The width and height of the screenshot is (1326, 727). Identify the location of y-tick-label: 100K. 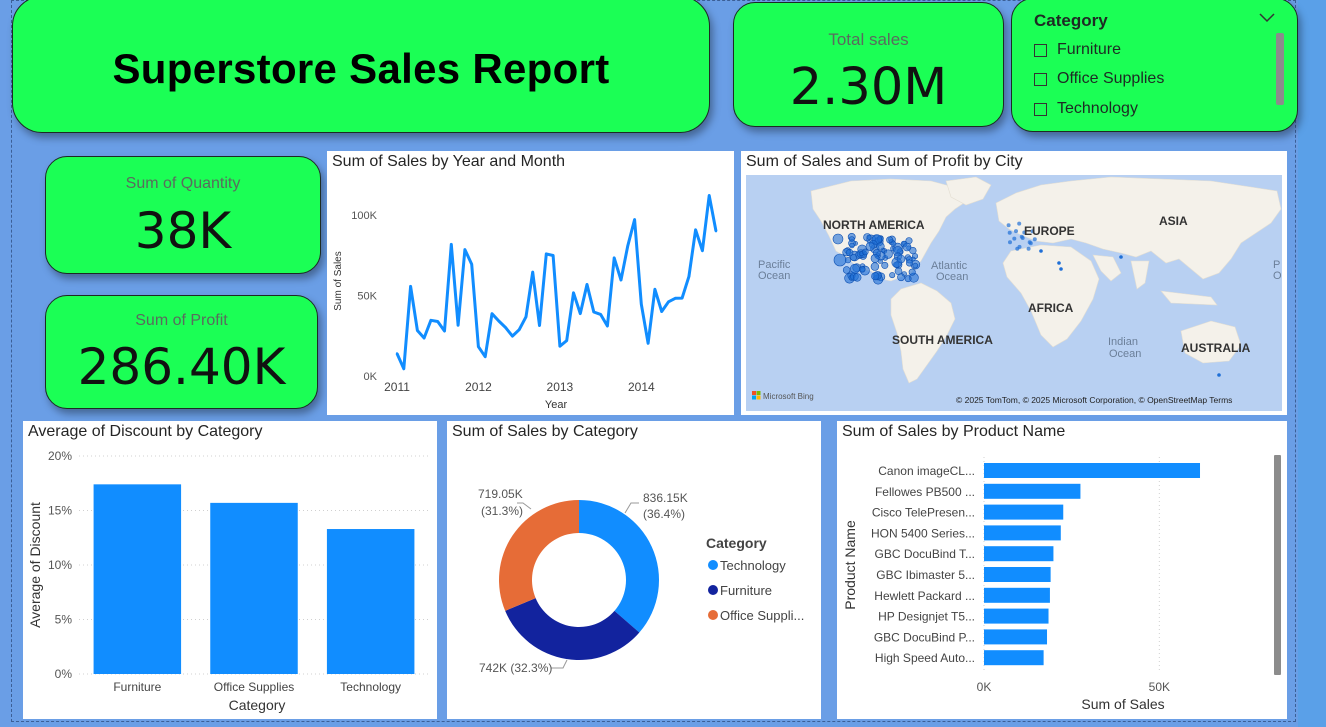
(364, 216).